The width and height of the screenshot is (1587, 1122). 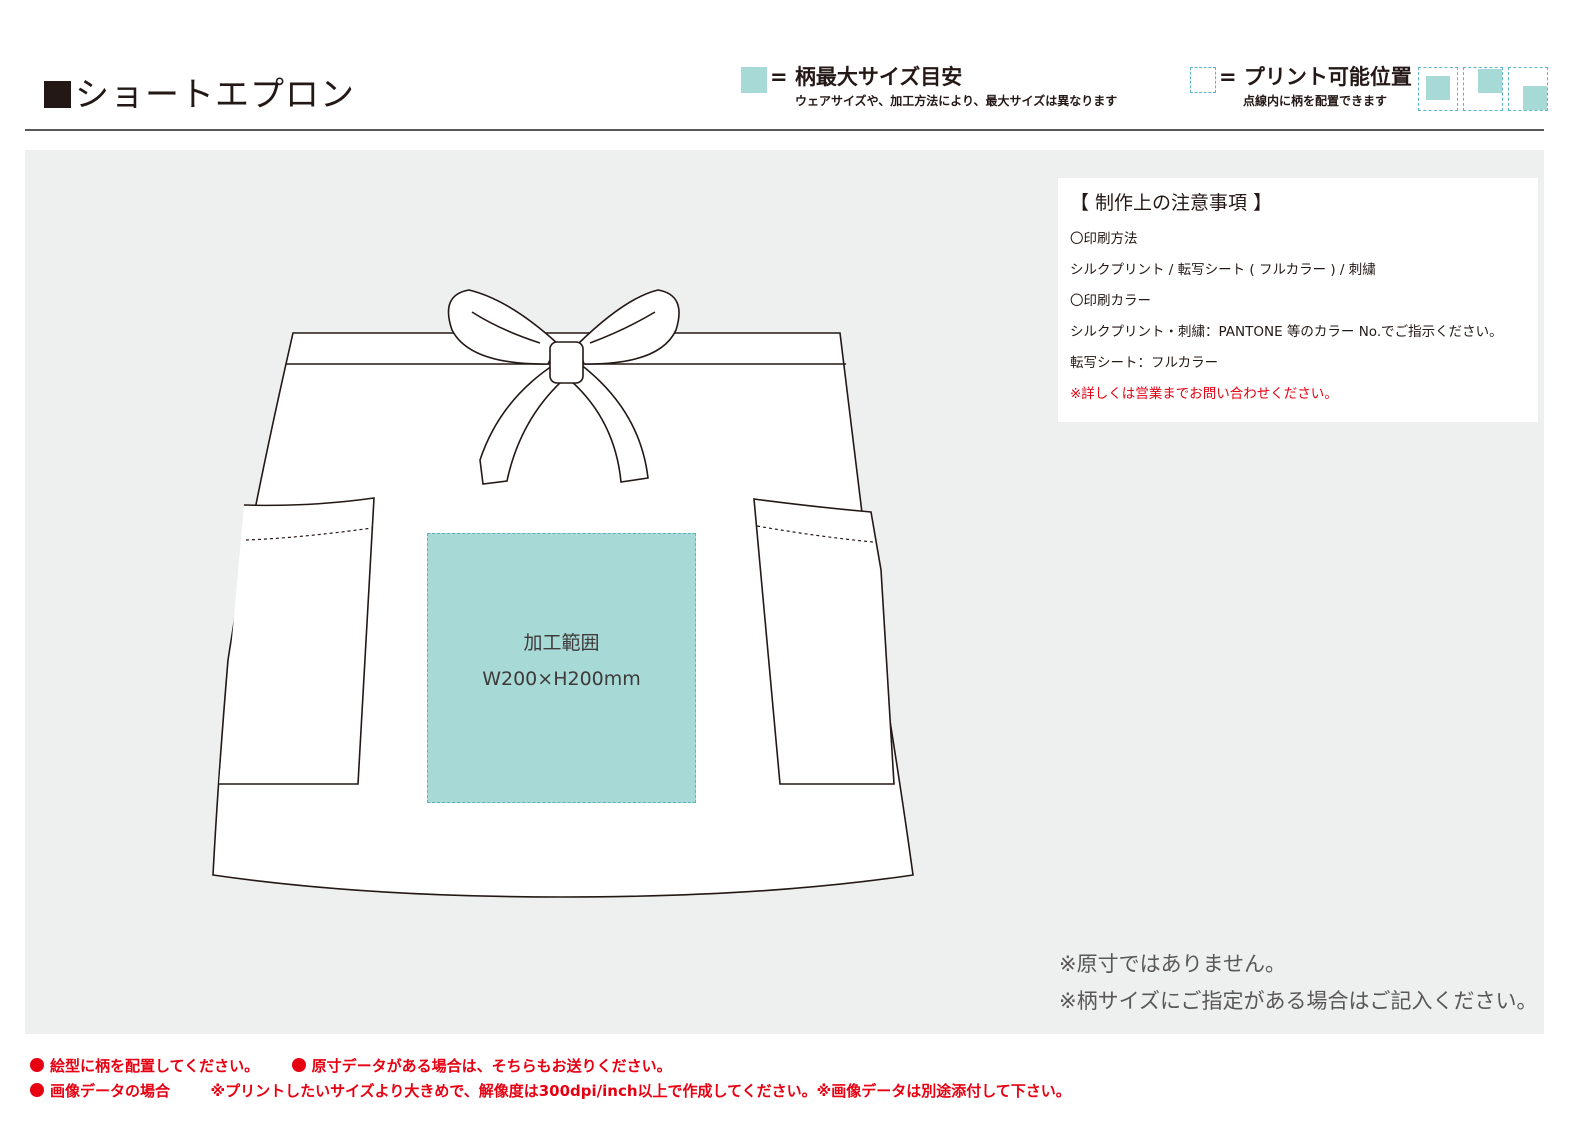 What do you see at coordinates (1223, 270) in the screenshot?
I see `notes-line: シルクプリント / 転写シート ( フルカラー ) / 刺繍` at bounding box center [1223, 270].